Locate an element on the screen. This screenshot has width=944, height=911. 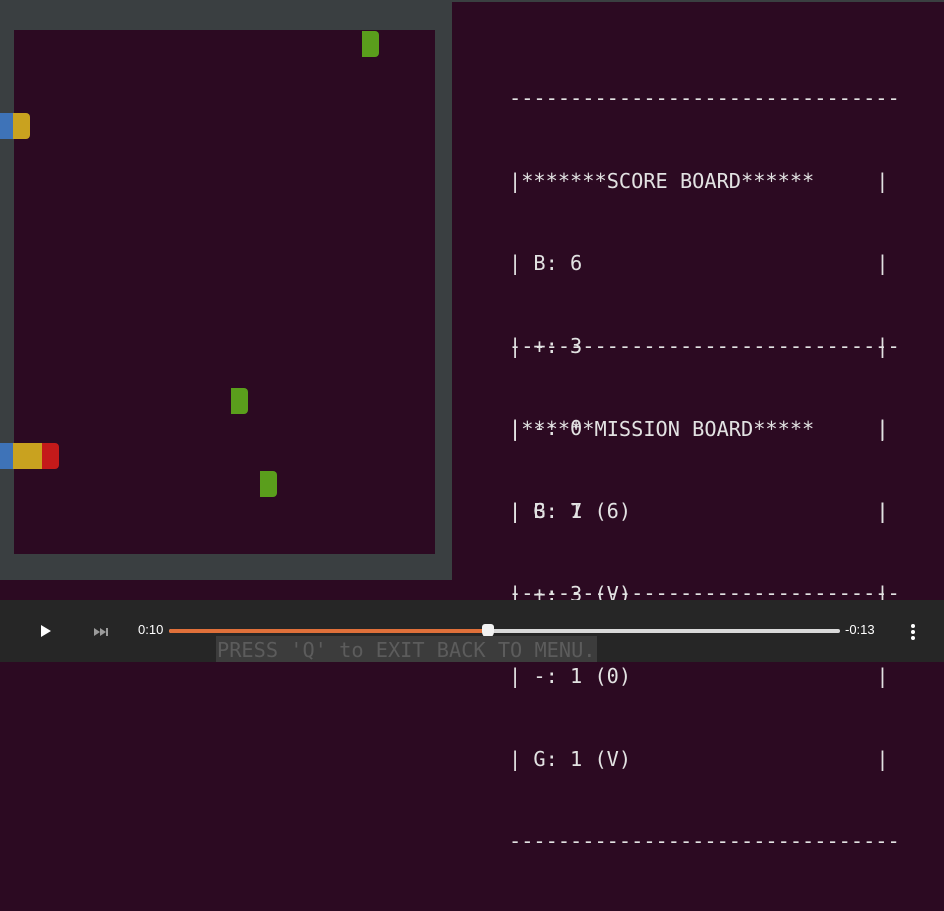
mission-row: | B: 7 (6) | is located at coordinates (704, 512).